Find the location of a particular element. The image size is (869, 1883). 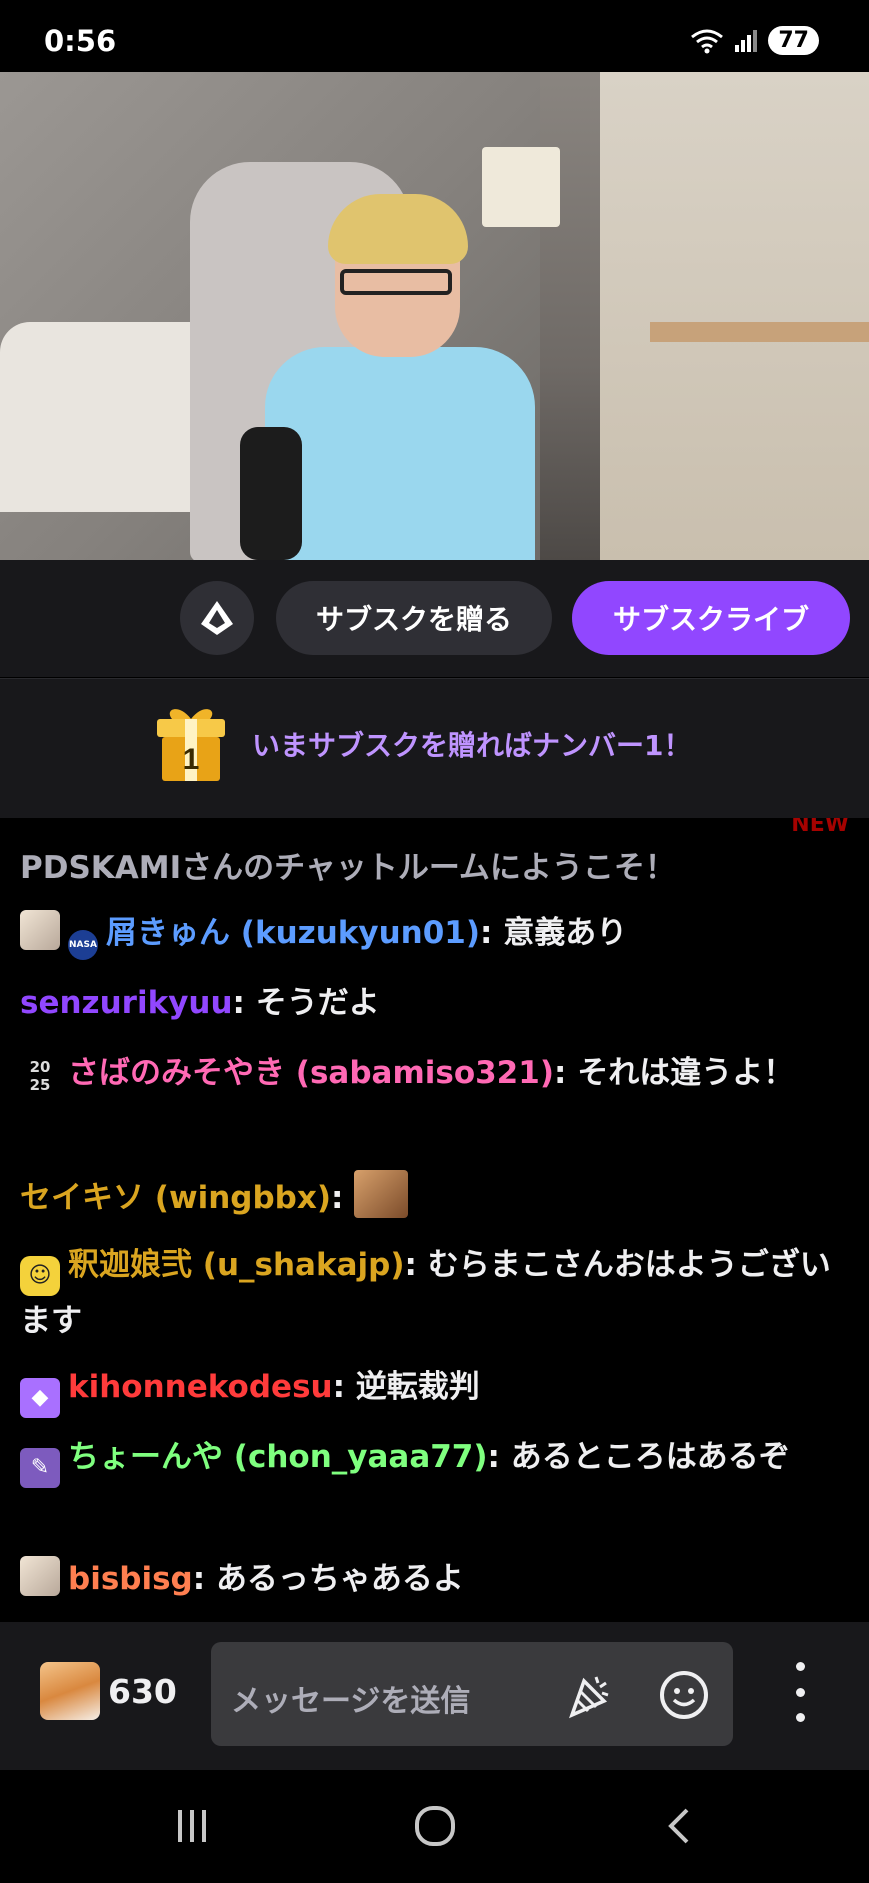

new-tag: NEW is located at coordinates (820, 827).